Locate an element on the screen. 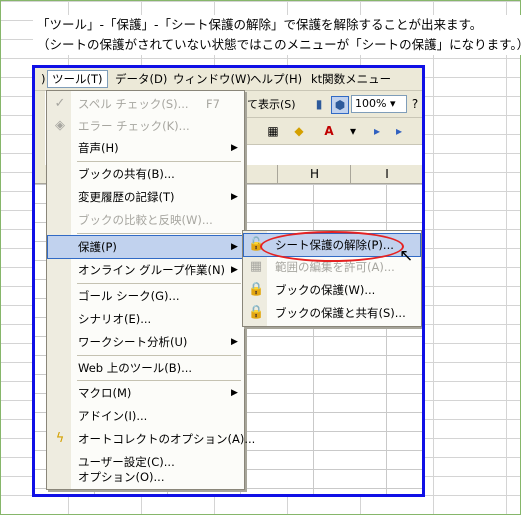 This screenshot has height=515, width=521. standard-toolbar: て表示(S) ▮ ⬢ 100% ▾ ? is located at coordinates (333, 104).